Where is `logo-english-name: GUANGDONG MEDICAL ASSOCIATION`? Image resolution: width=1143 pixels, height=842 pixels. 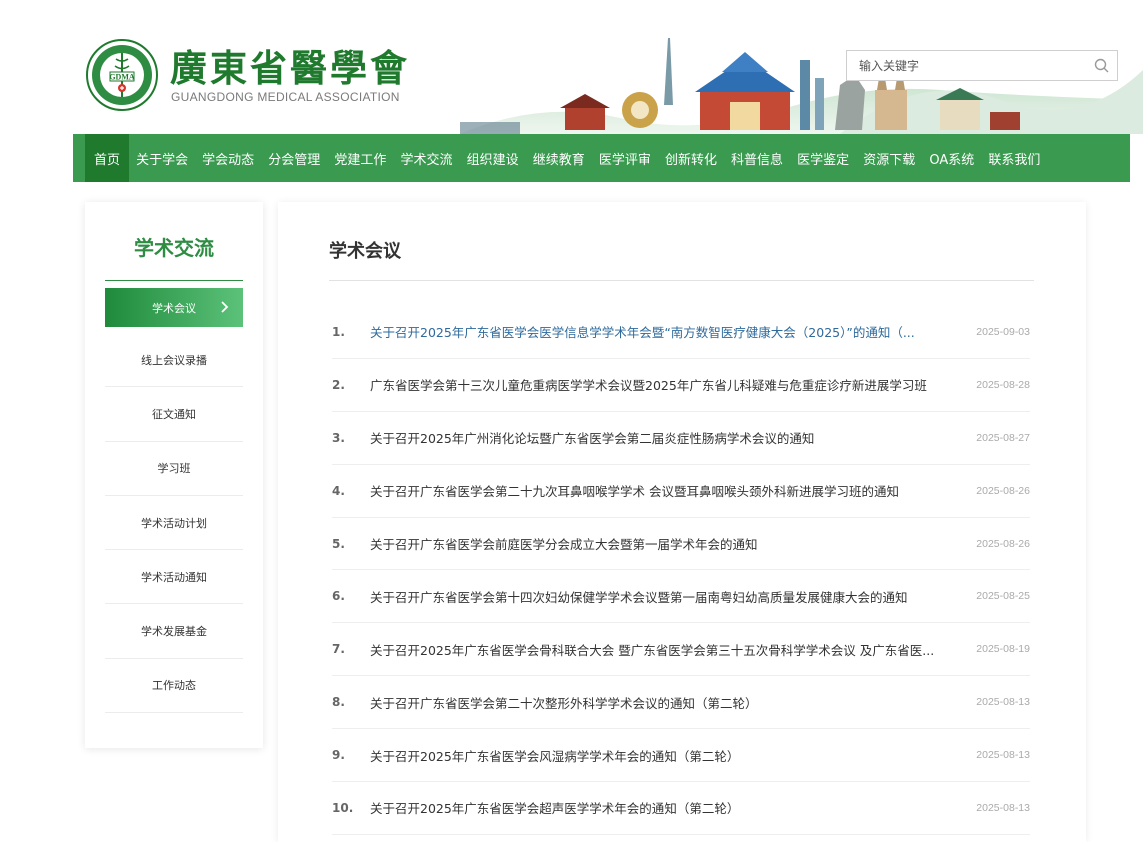
logo-english-name: GUANGDONG MEDICAL ASSOCIATION is located at coordinates (285, 97).